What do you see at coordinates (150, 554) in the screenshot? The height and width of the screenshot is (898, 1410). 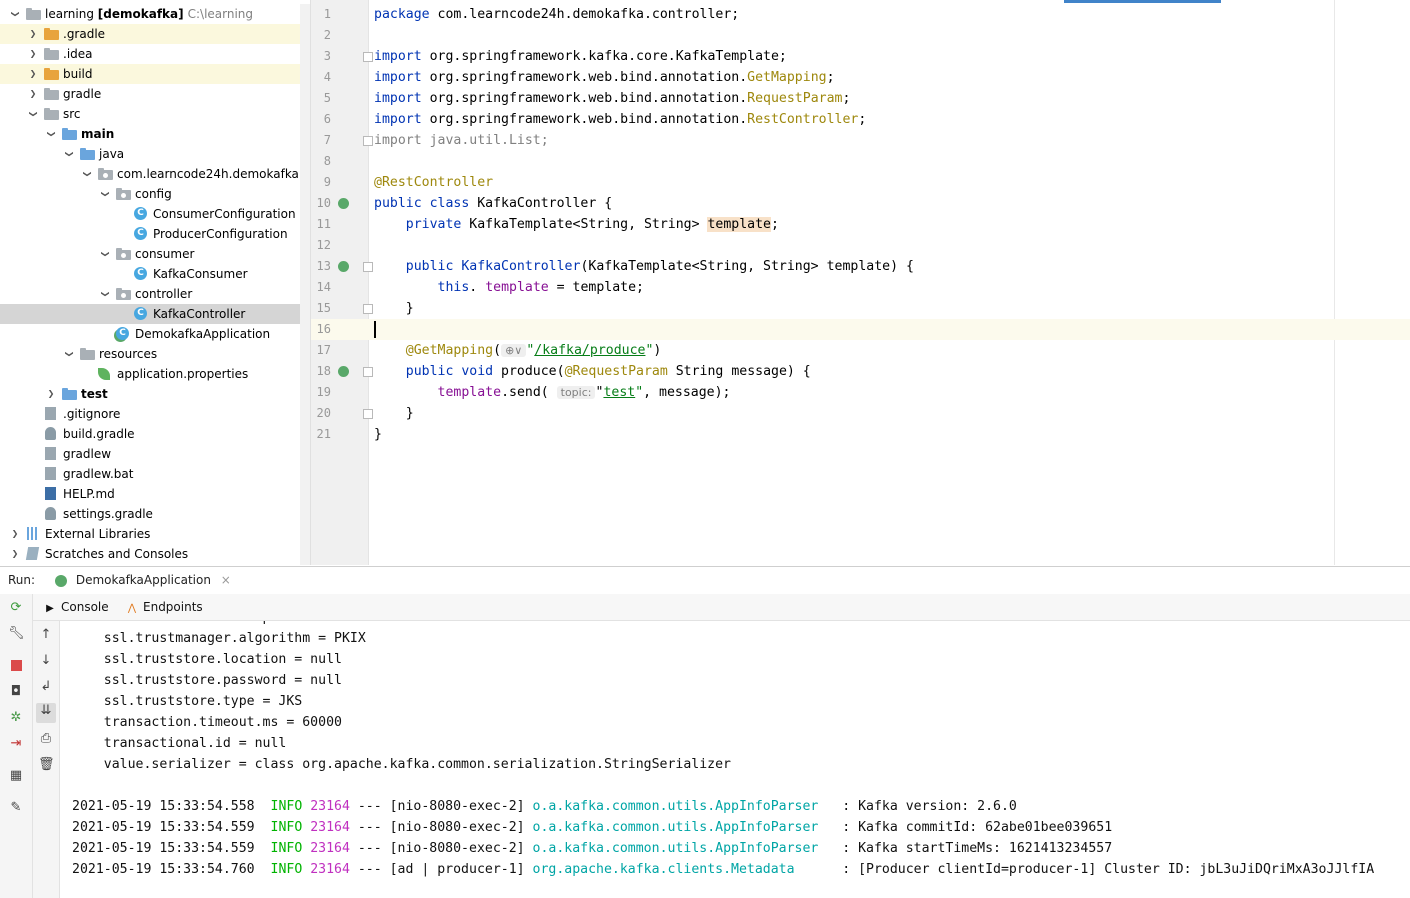 I see `tree-item: ❯ Scratches and Consoles` at bounding box center [150, 554].